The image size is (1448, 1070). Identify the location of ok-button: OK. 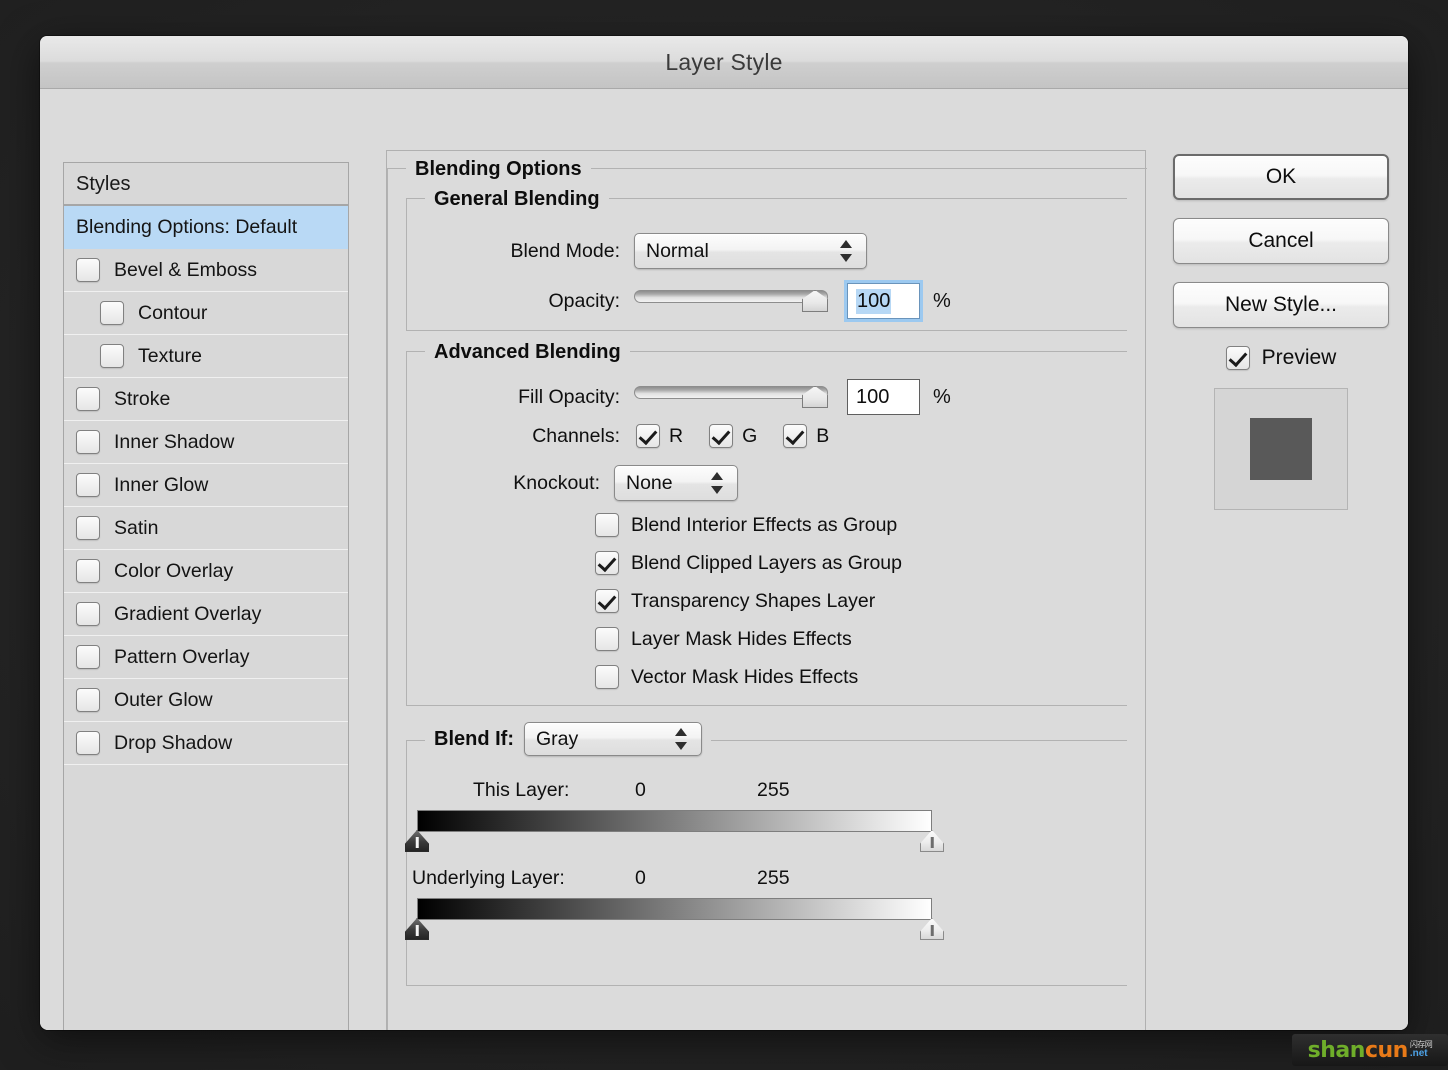
(1281, 177).